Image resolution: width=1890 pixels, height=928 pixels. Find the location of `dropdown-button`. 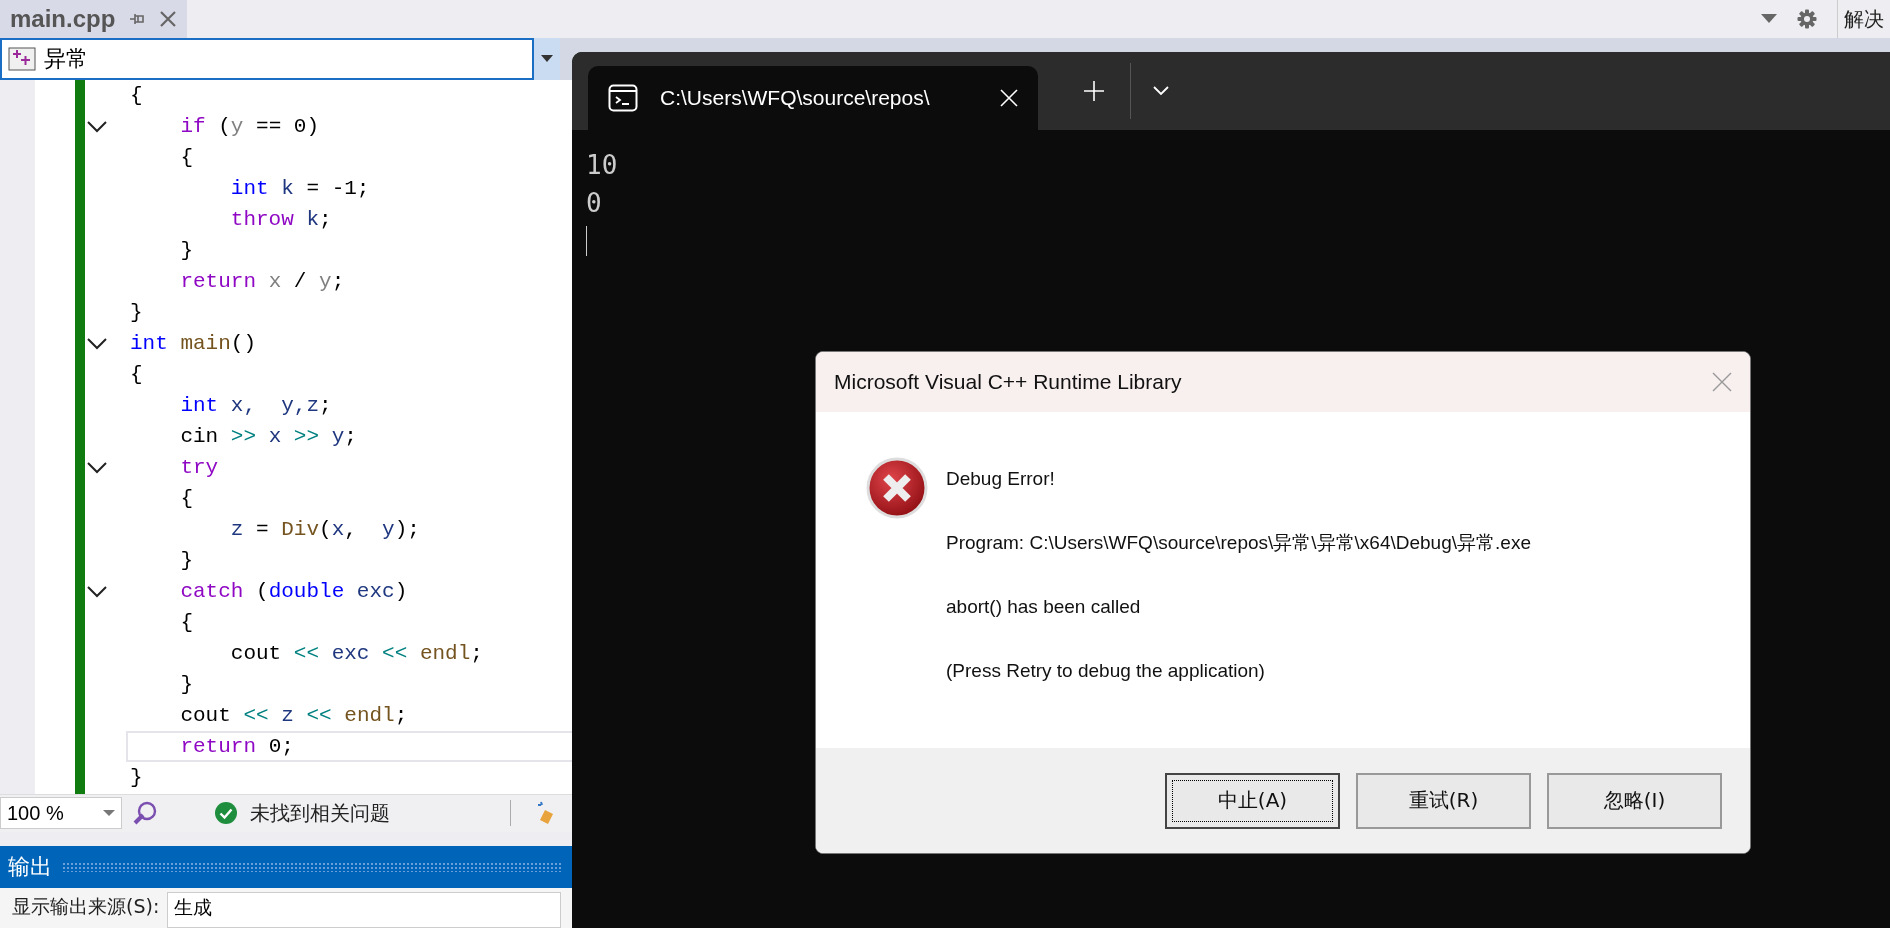

dropdown-button is located at coordinates (547, 59).